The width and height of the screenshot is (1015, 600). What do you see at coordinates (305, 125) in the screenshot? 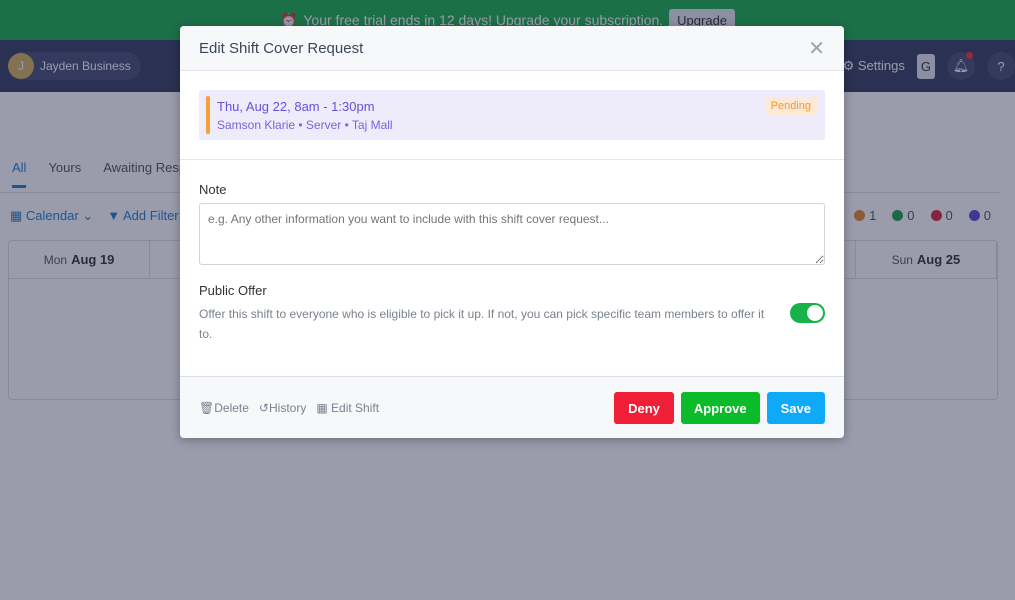
I see `shift-details: Samson Klarie • Server • Taj Mall` at bounding box center [305, 125].